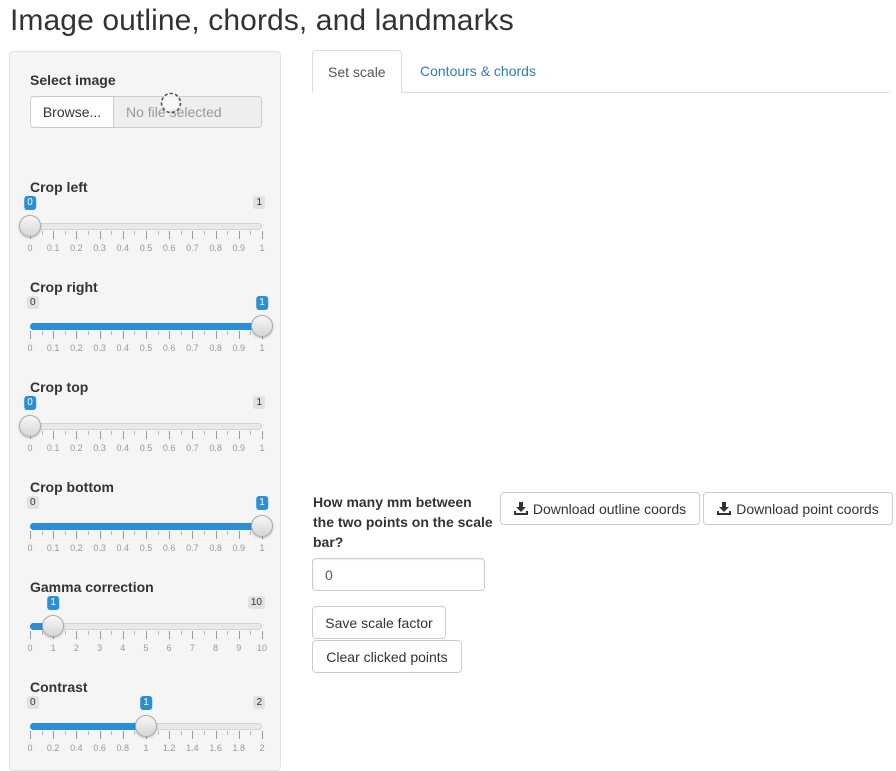 The width and height of the screenshot is (896, 771). What do you see at coordinates (262, 648) in the screenshot?
I see `tick-label: 10` at bounding box center [262, 648].